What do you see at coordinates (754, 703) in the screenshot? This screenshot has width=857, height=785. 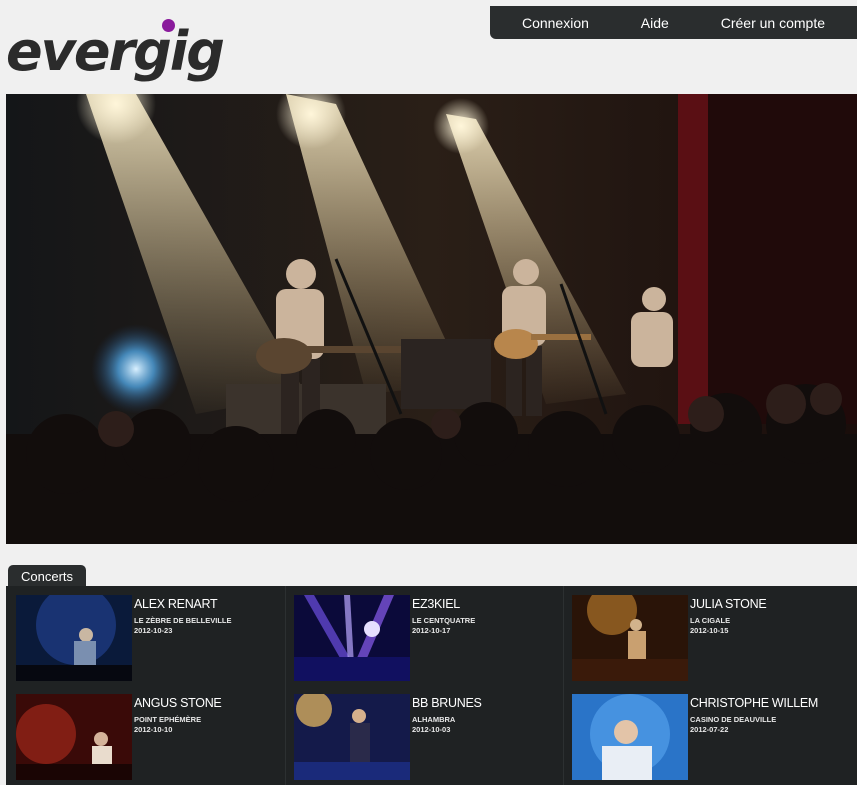 I see `concert-artist: CHRISTOPHE WILLEM` at bounding box center [754, 703].